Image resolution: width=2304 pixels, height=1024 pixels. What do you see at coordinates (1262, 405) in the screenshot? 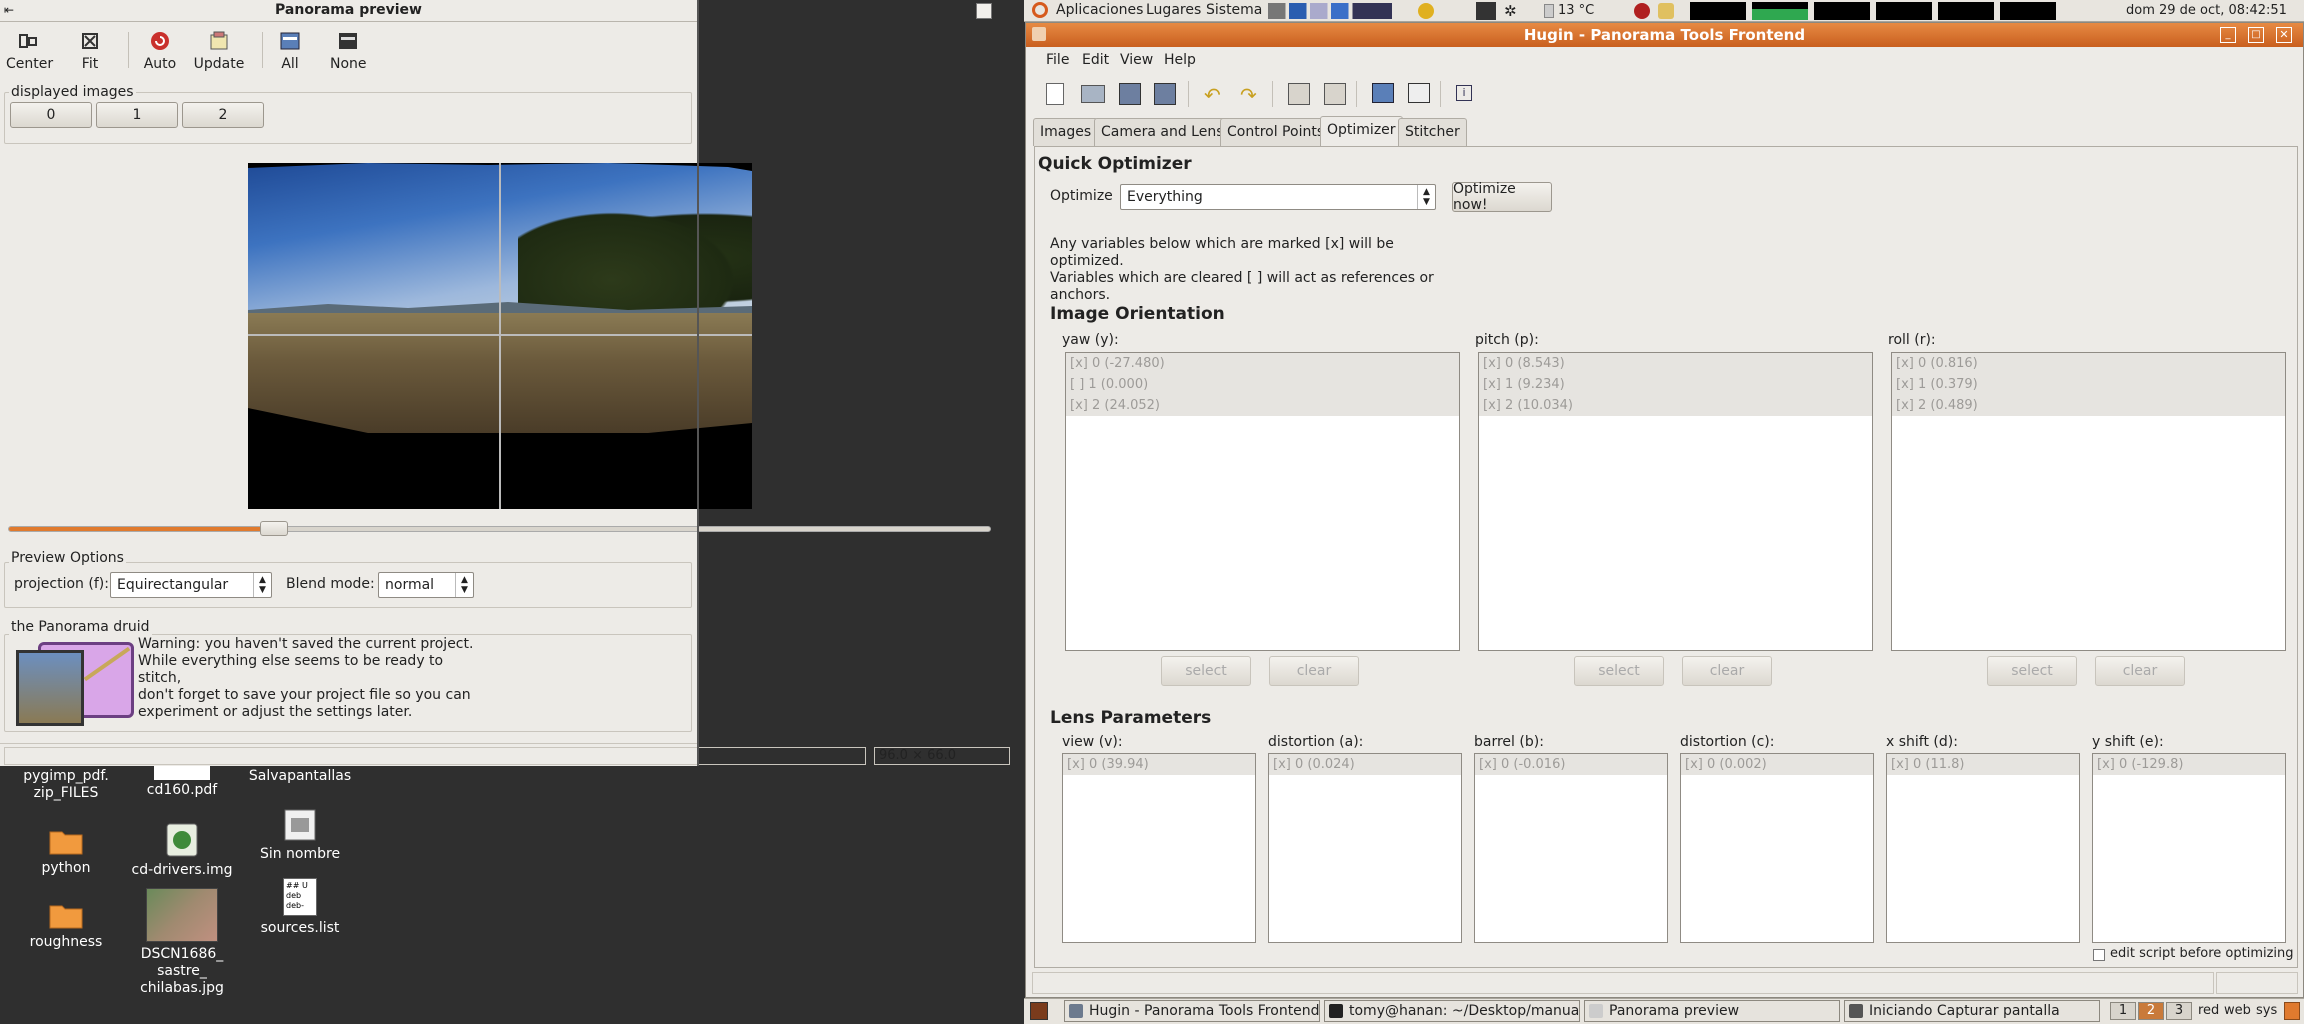
I see `list-item: [x] 2 (24.052)` at bounding box center [1262, 405].